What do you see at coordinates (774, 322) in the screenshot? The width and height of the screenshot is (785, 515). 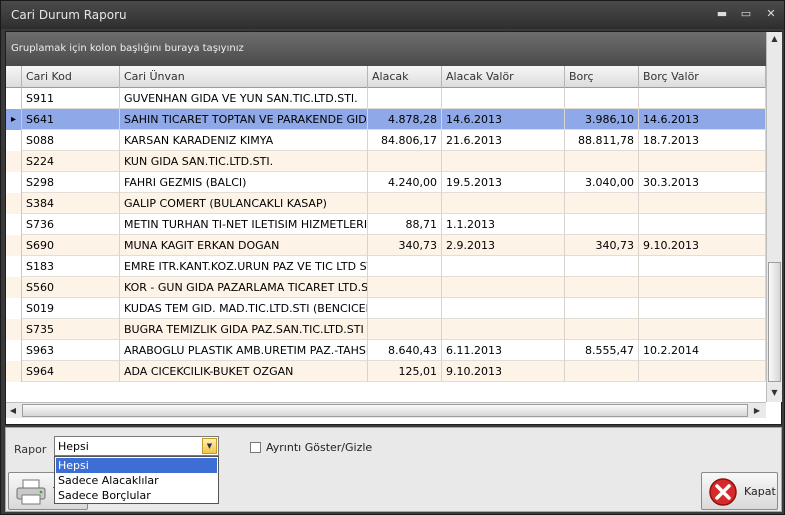 I see `vertical-scroll-thumb` at bounding box center [774, 322].